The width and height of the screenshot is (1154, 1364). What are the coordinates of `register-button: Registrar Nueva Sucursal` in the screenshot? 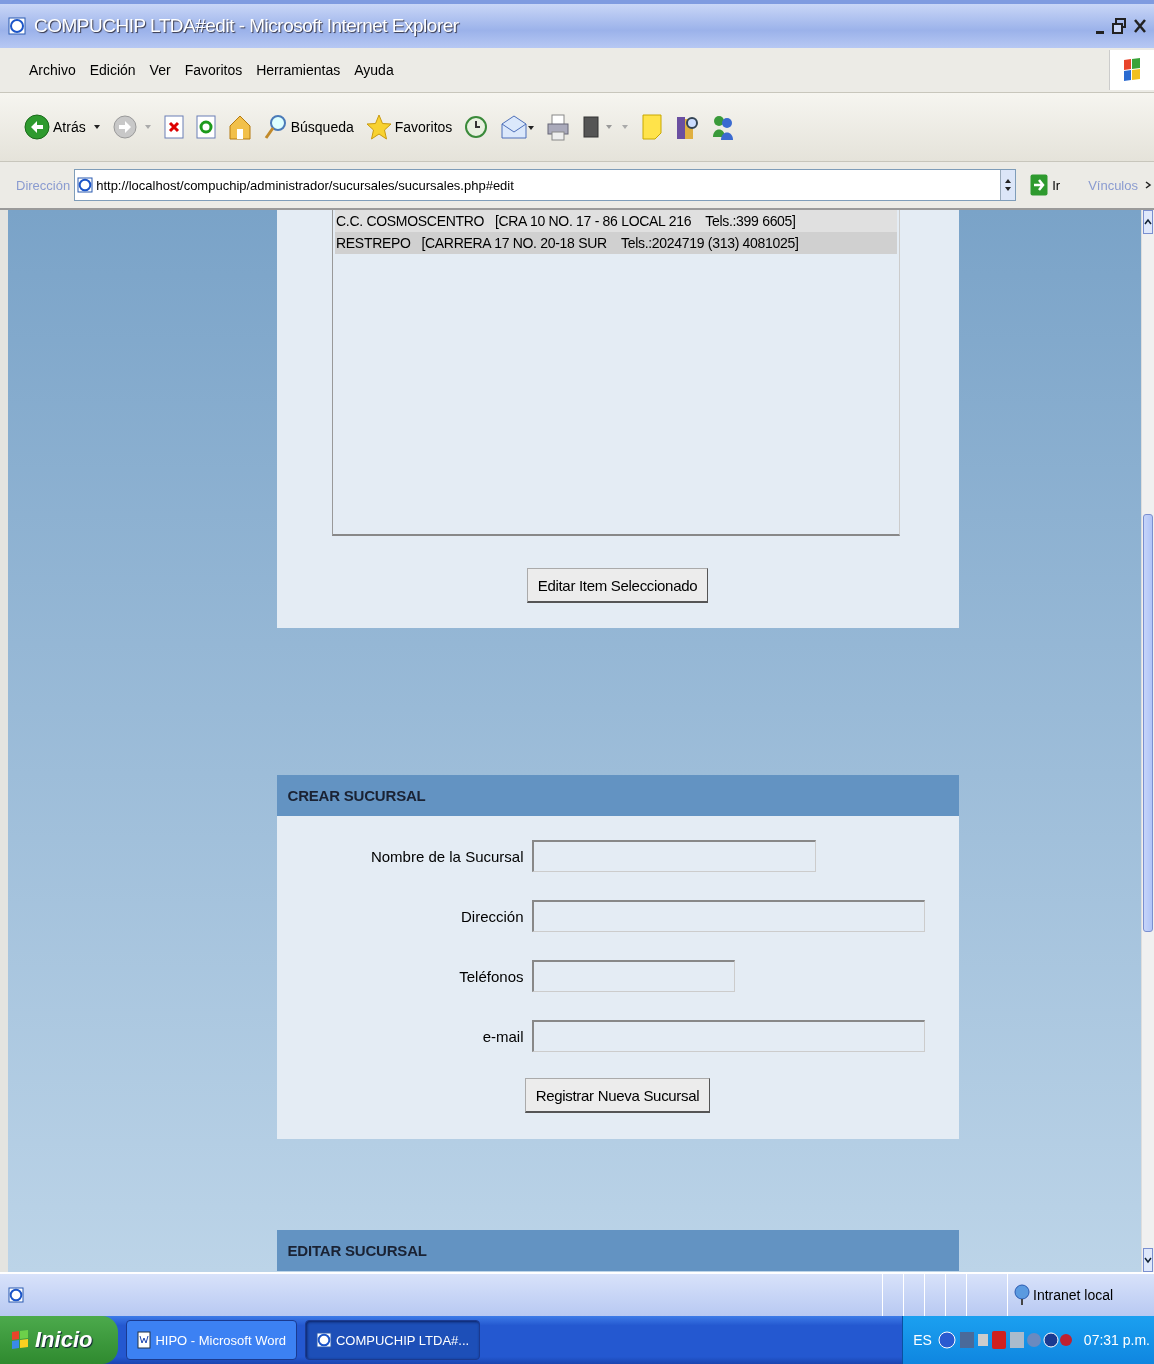 It's located at (617, 1095).